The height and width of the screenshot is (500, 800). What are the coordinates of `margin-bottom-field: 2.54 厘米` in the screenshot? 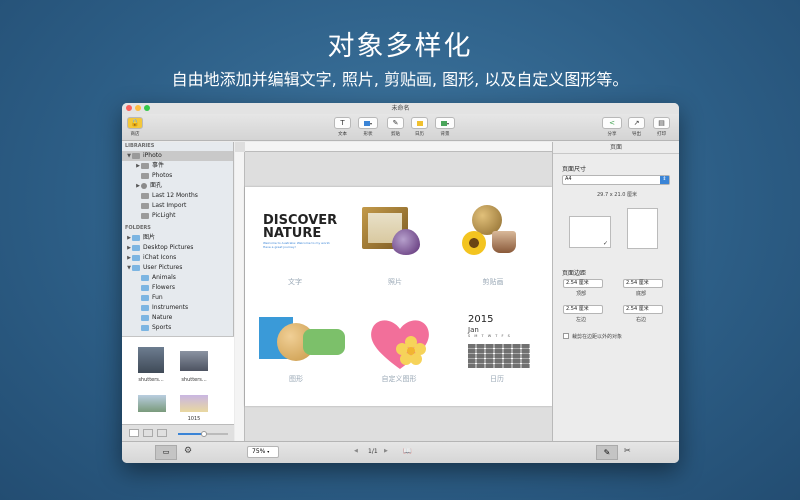 It's located at (643, 283).